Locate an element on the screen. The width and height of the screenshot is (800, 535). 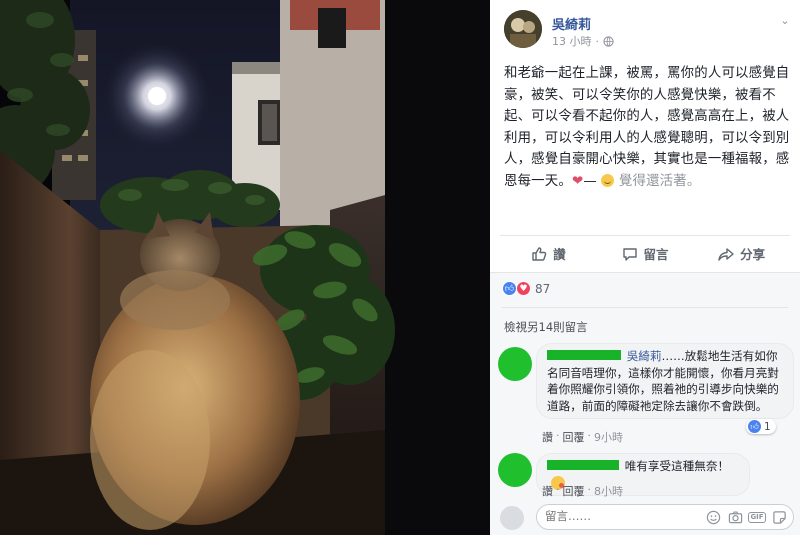
share-label: 分享 is located at coordinates (753, 254).